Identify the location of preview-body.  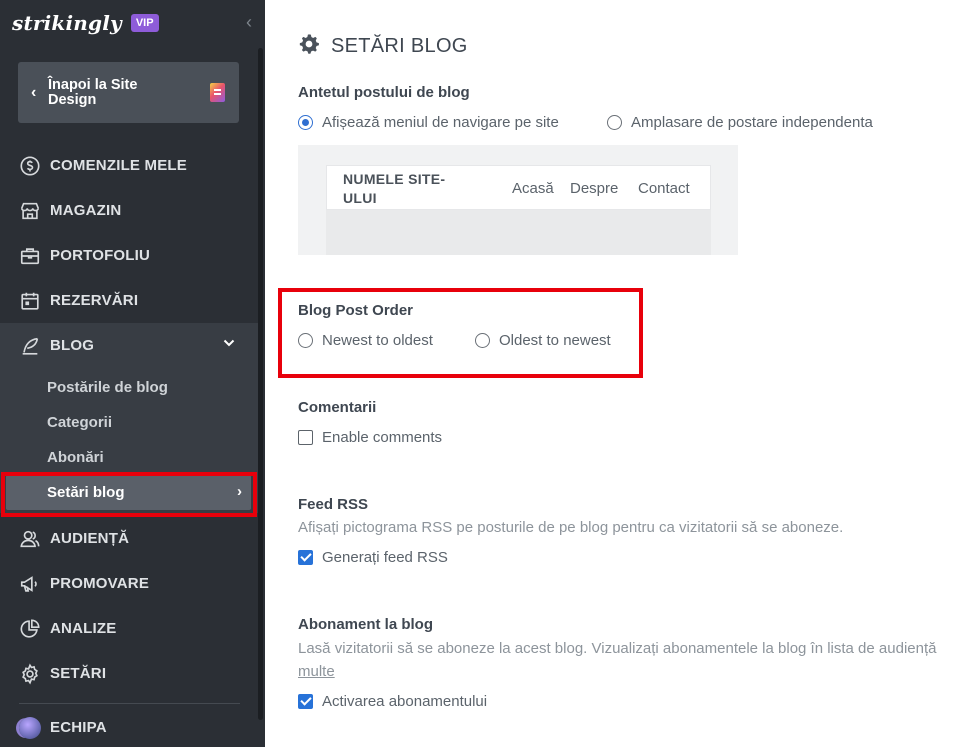
(518, 232).